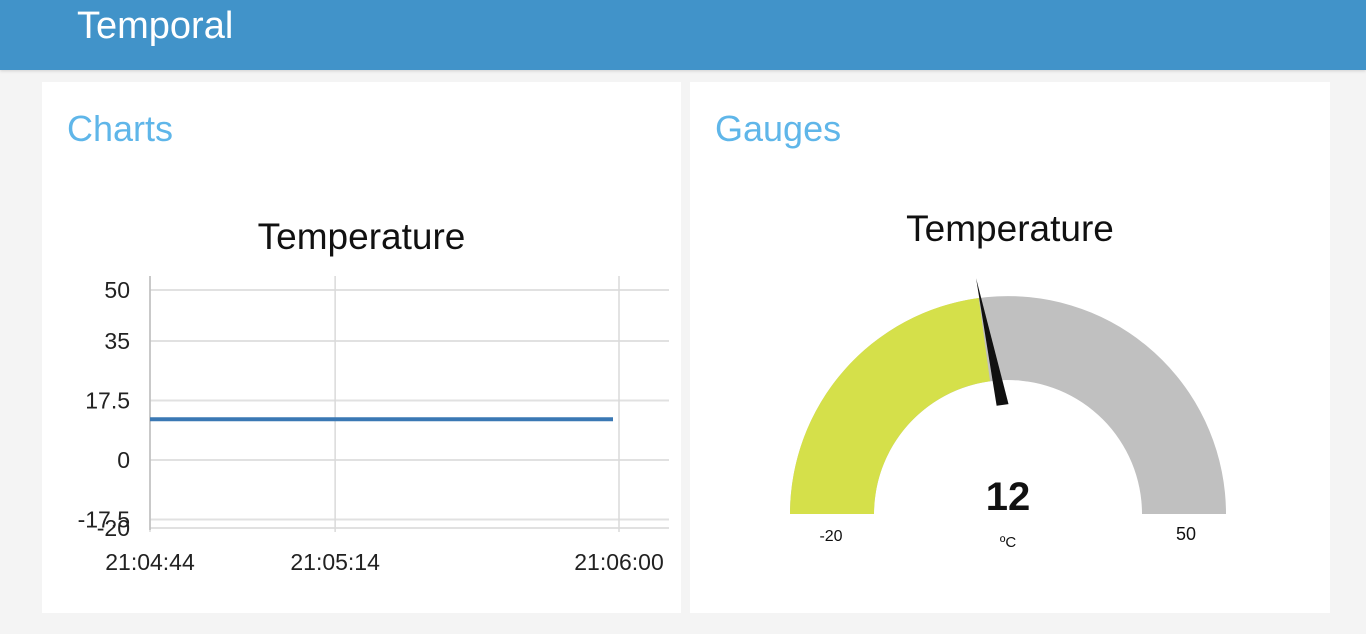 The image size is (1366, 634). What do you see at coordinates (117, 341) in the screenshot?
I see `y-tick-label: 35` at bounding box center [117, 341].